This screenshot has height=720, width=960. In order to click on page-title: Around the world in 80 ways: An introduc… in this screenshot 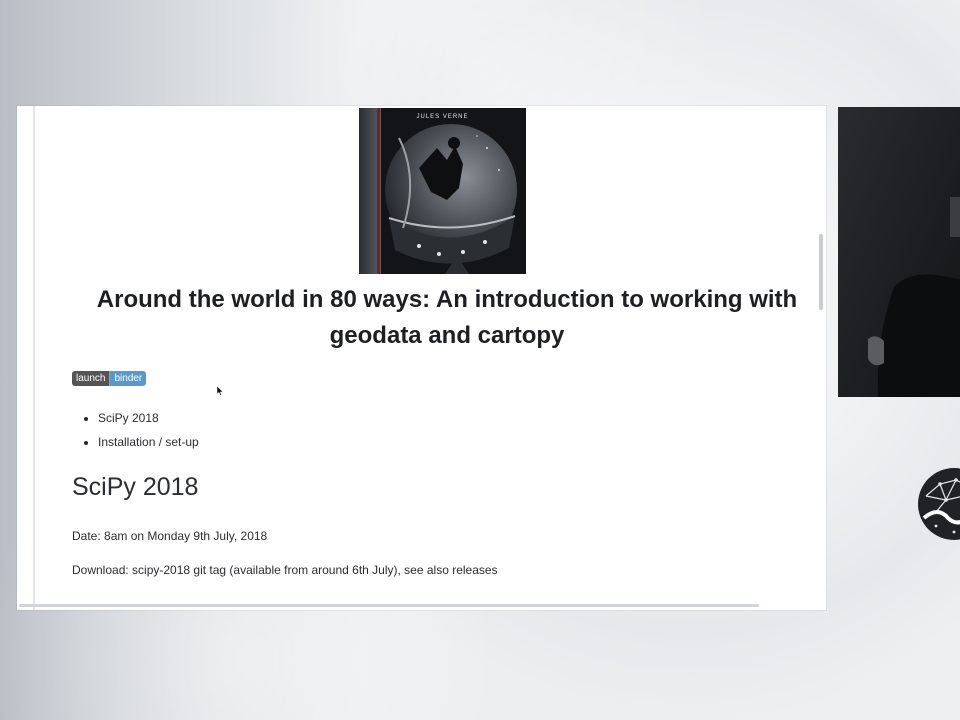, I will do `click(447, 317)`.